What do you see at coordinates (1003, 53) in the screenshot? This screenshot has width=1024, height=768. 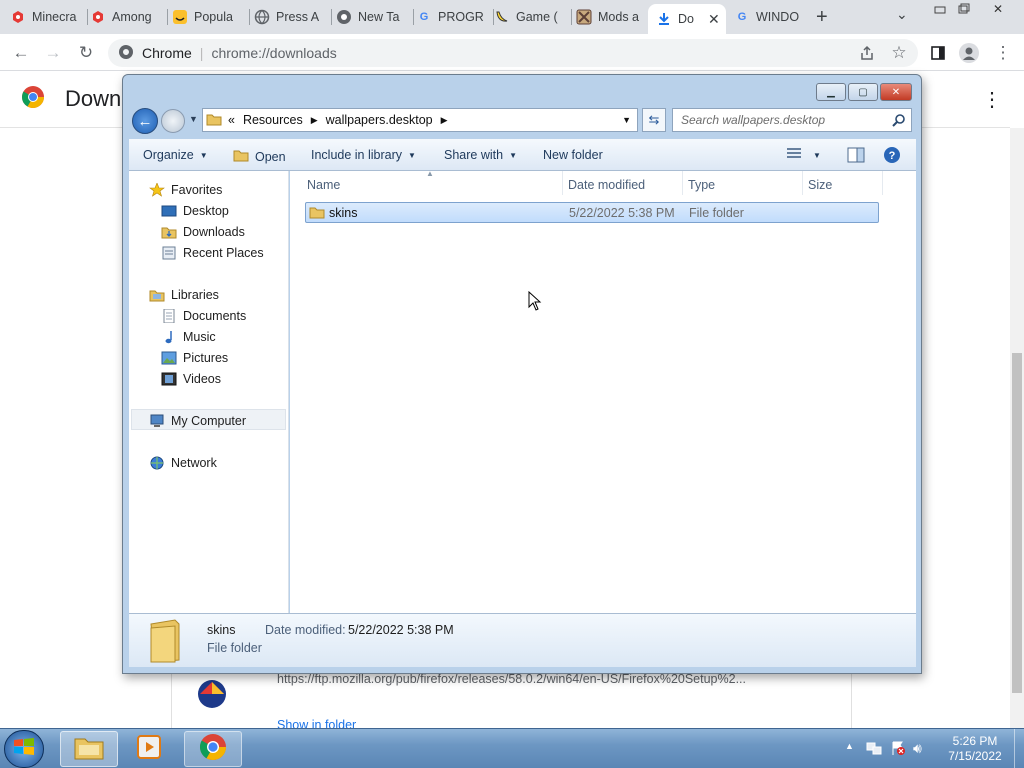 I see `menu-kebab-icon: ⋮` at bounding box center [1003, 53].